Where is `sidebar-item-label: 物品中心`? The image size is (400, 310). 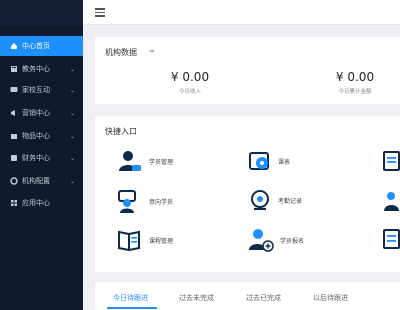
sidebar-item-label: 物品中心 is located at coordinates (36, 136).